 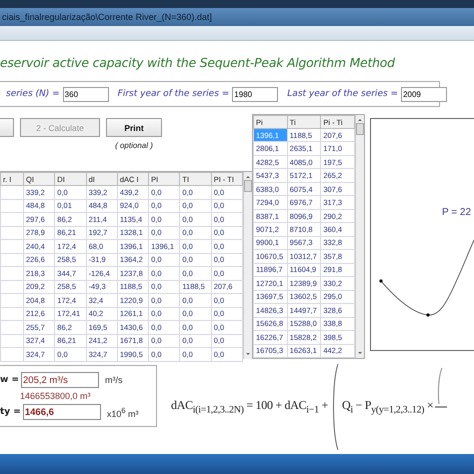 What do you see at coordinates (122, 412) in the screenshot?
I see `unit-label: x10$^{6}$ m³` at bounding box center [122, 412].